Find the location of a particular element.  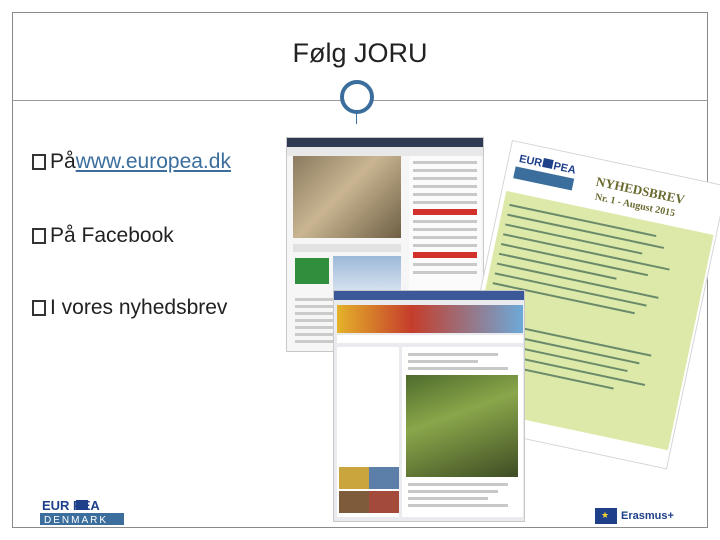

slide-title: Følg JORU is located at coordinates (360, 53).